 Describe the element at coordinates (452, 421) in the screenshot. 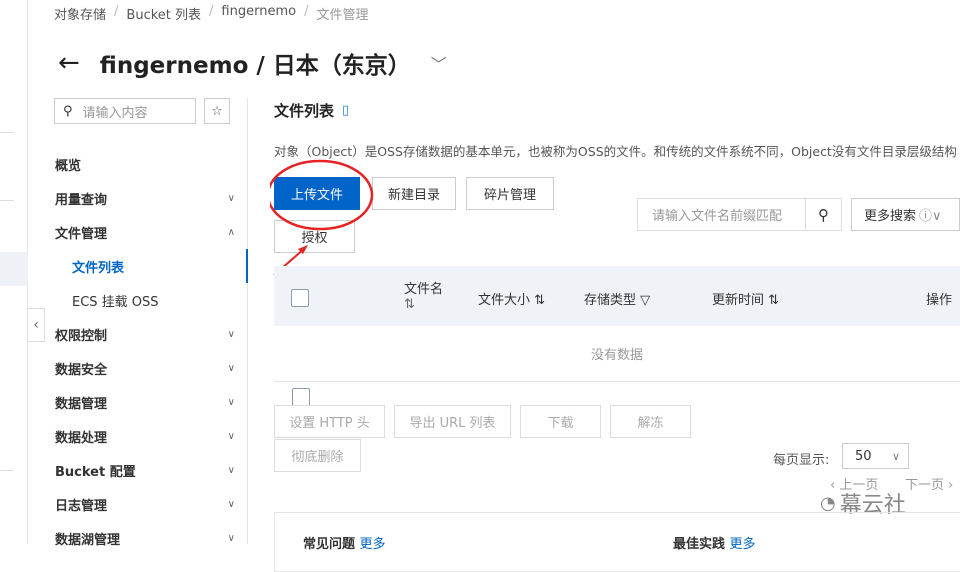

I see `export-url-button: 导出 URL 列表` at that location.